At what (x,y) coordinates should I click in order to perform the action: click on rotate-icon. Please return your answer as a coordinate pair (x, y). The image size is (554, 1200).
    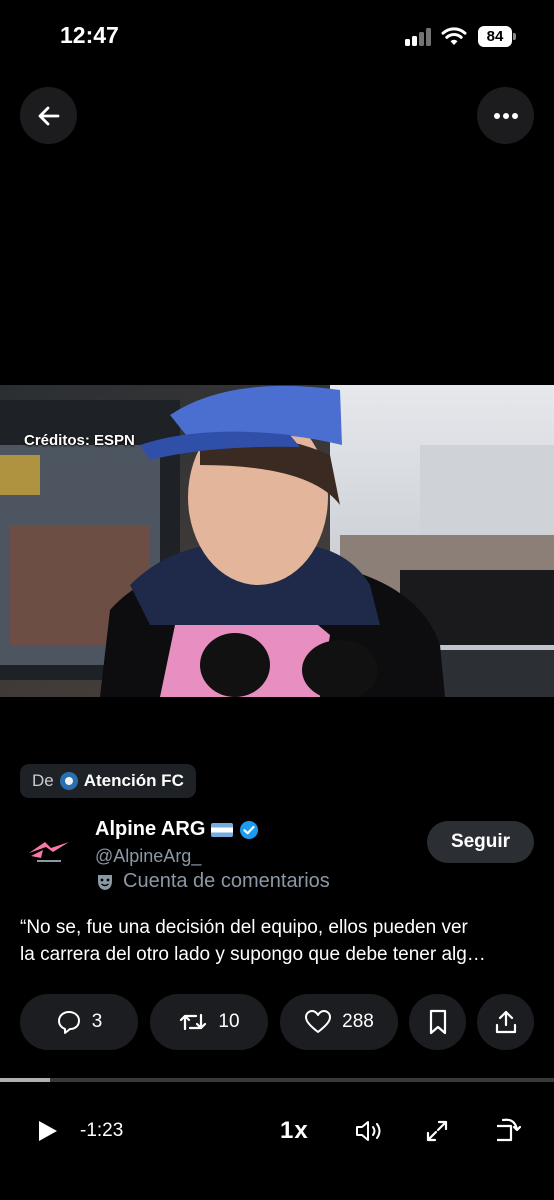
    Looking at the image, I should click on (509, 1130).